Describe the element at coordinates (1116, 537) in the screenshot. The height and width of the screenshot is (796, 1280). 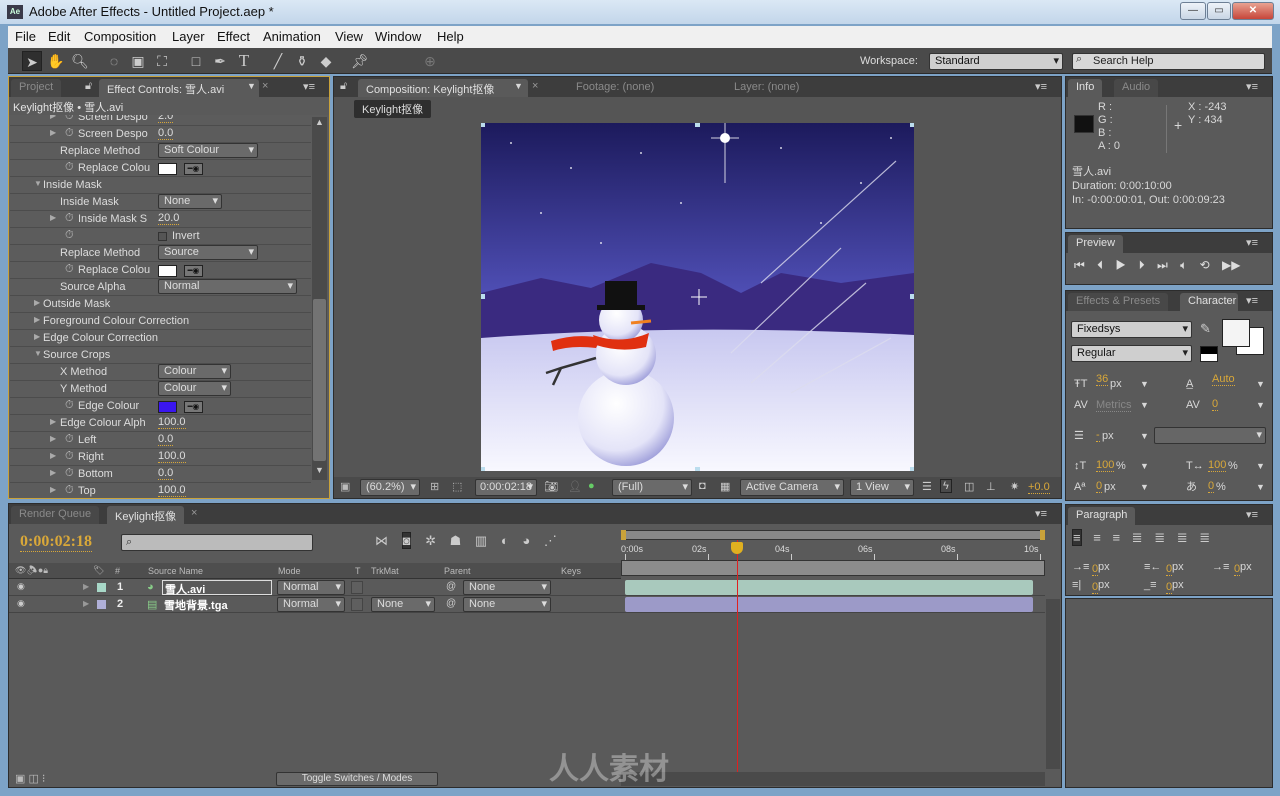
I see `align-right-icon: ≡` at that location.